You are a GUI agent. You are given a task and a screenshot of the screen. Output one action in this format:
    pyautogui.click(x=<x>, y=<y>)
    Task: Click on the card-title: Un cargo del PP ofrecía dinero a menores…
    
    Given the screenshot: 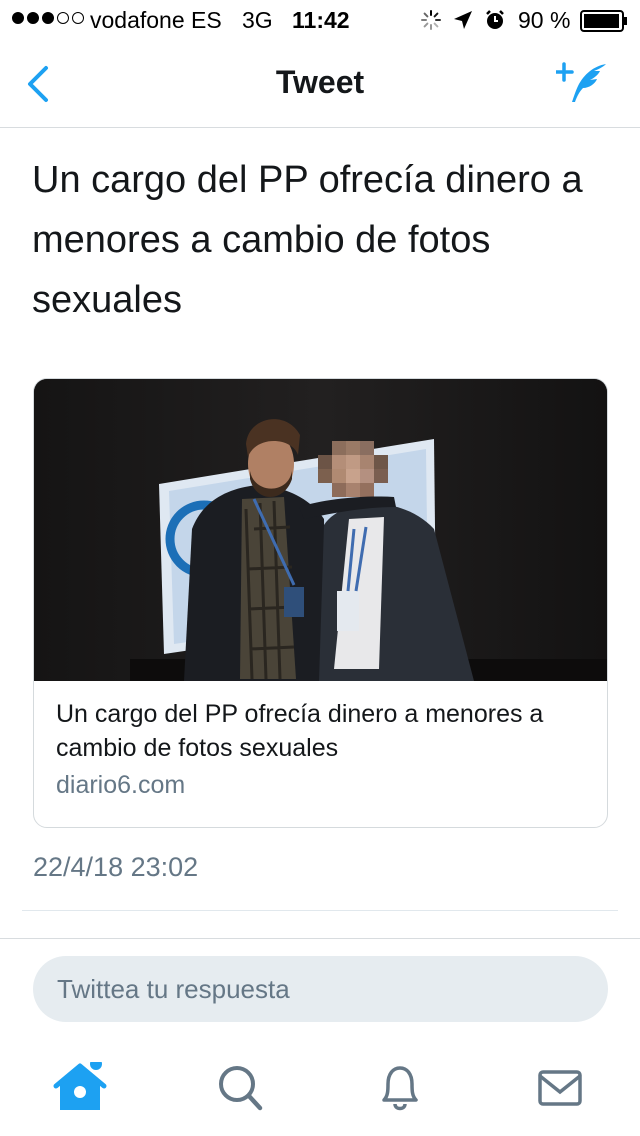 What is the action you would take?
    pyautogui.click(x=300, y=731)
    